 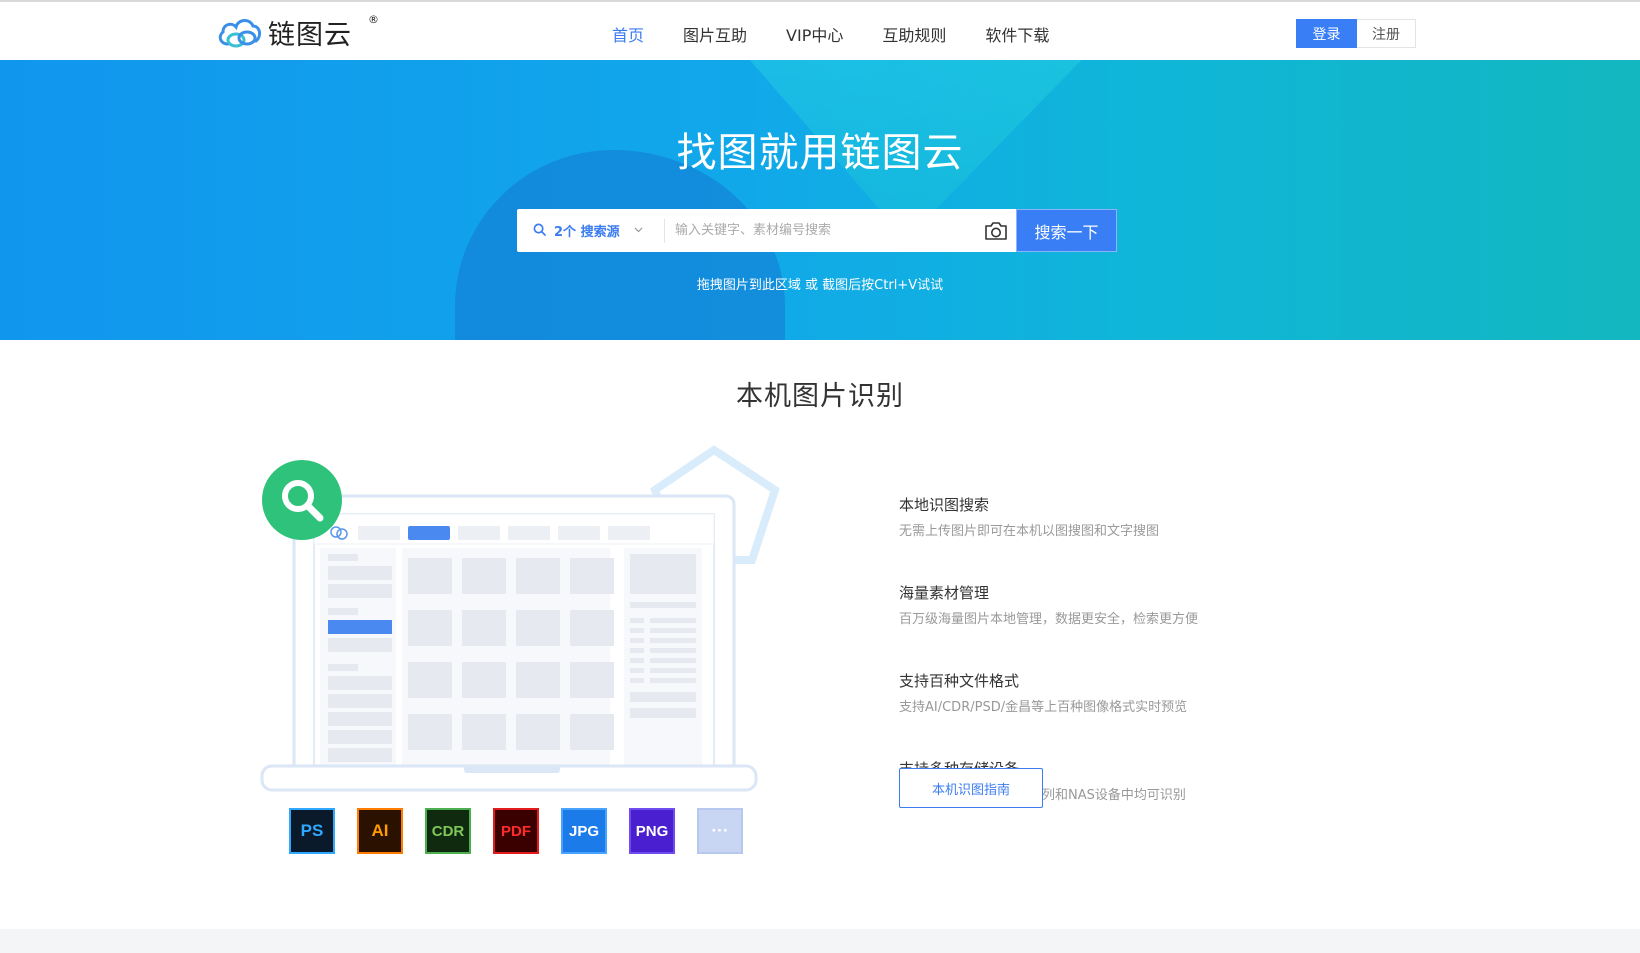 I want to click on more-formats-icon: ···, so click(x=720, y=831).